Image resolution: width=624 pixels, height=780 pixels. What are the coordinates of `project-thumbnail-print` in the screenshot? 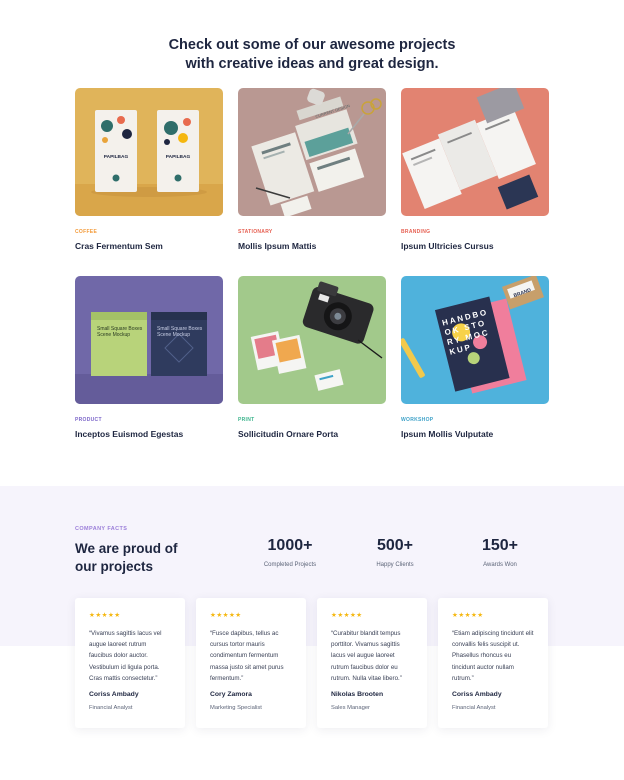 It's located at (312, 340).